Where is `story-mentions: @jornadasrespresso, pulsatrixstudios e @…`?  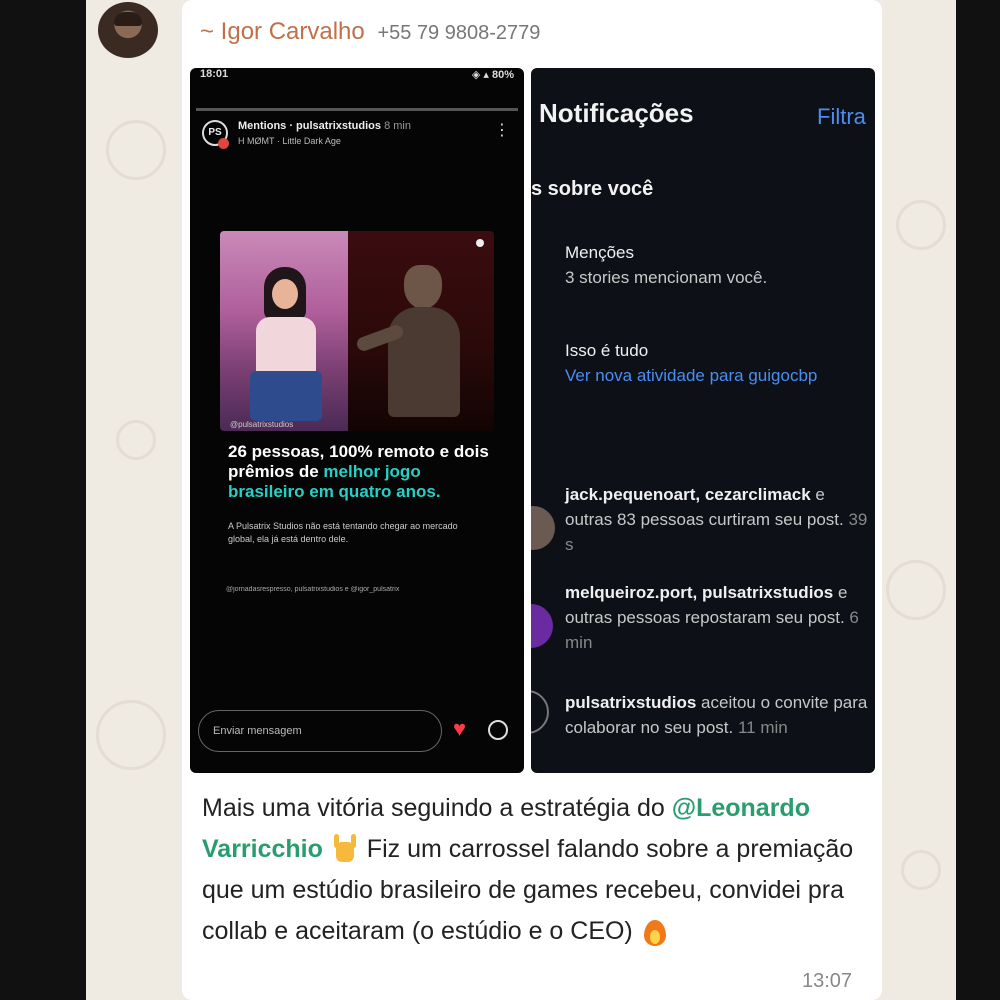
story-mentions: @jornadasrespresso, pulsatrixstudios e @… is located at coordinates (313, 589).